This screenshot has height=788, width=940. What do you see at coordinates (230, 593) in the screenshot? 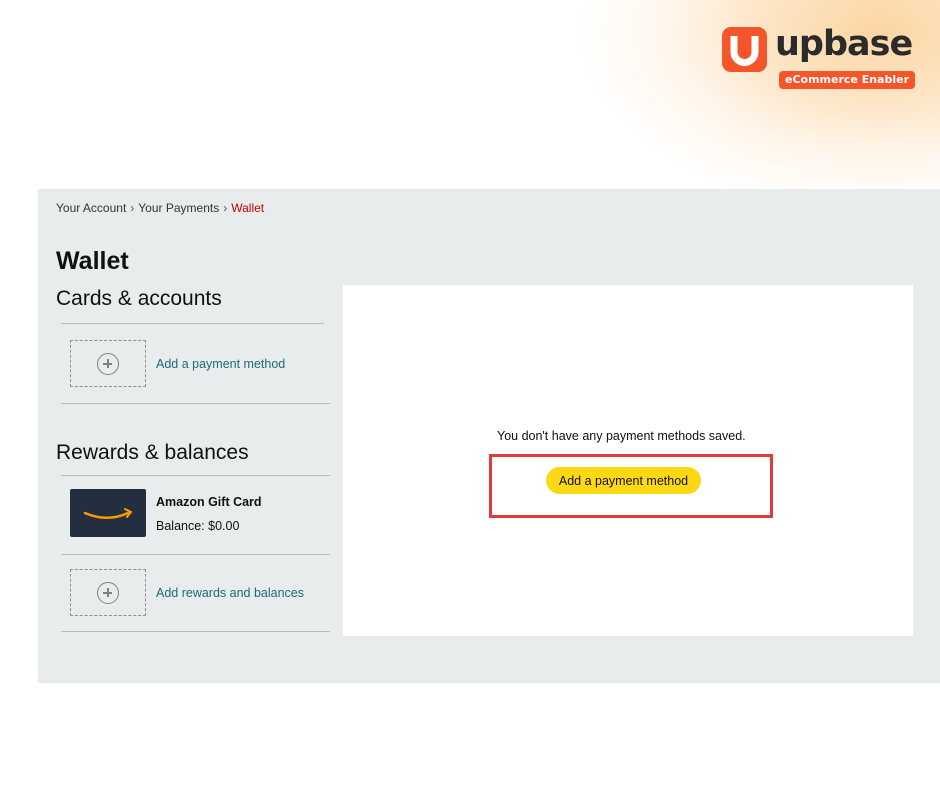
I see `add-rewards-link: Add rewards and balances` at bounding box center [230, 593].